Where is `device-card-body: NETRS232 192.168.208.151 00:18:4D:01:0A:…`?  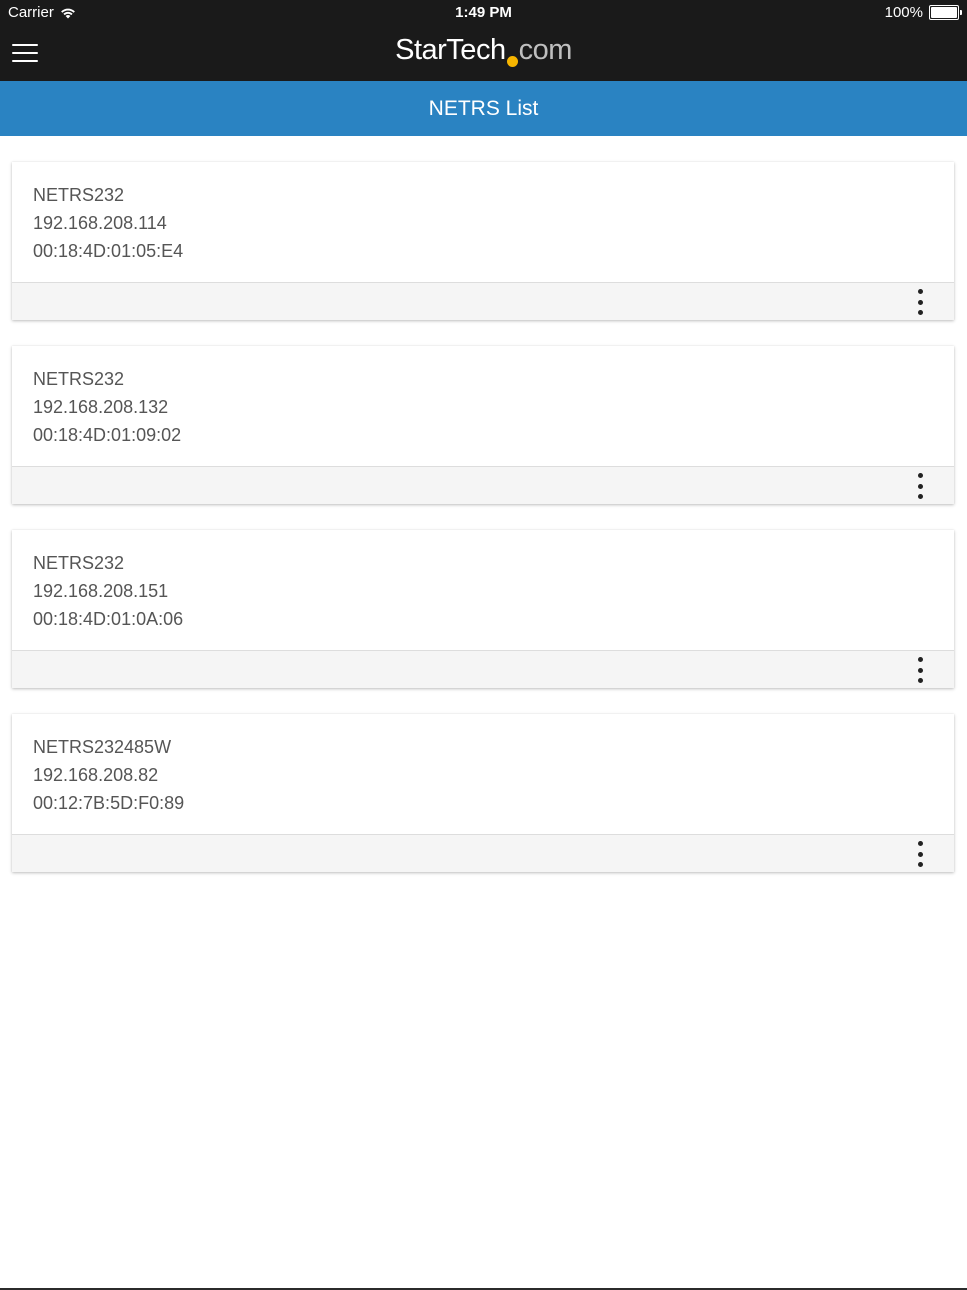
device-card-body: NETRS232 192.168.208.151 00:18:4D:01:0A:… is located at coordinates (483, 590).